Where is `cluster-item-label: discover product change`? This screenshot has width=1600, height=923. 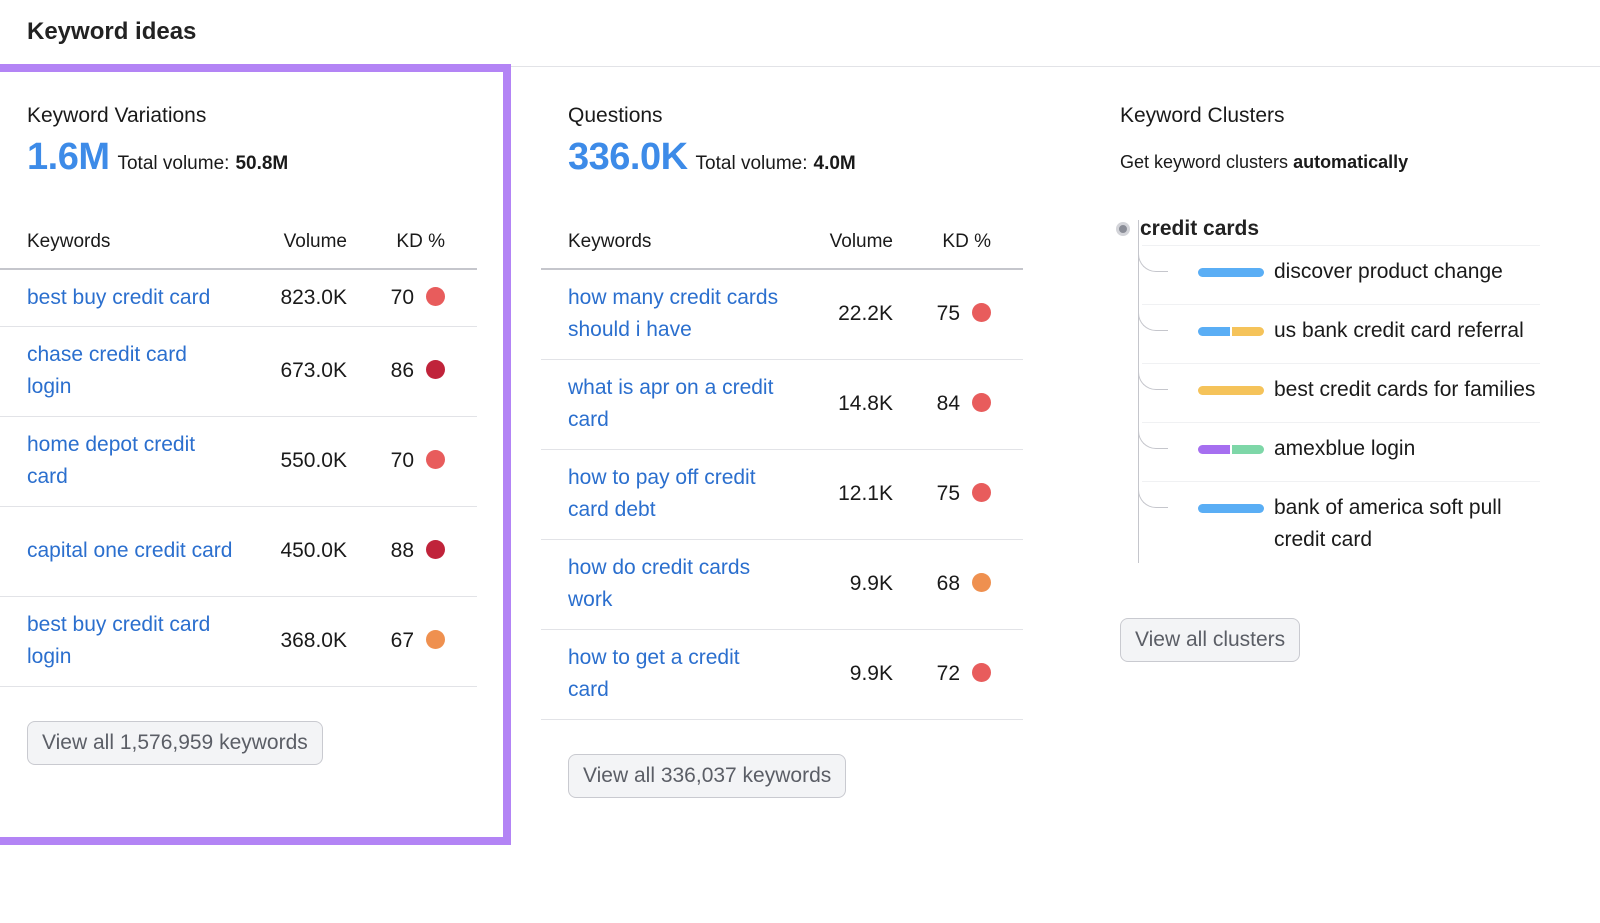
cluster-item-label: discover product change is located at coordinates (1388, 271).